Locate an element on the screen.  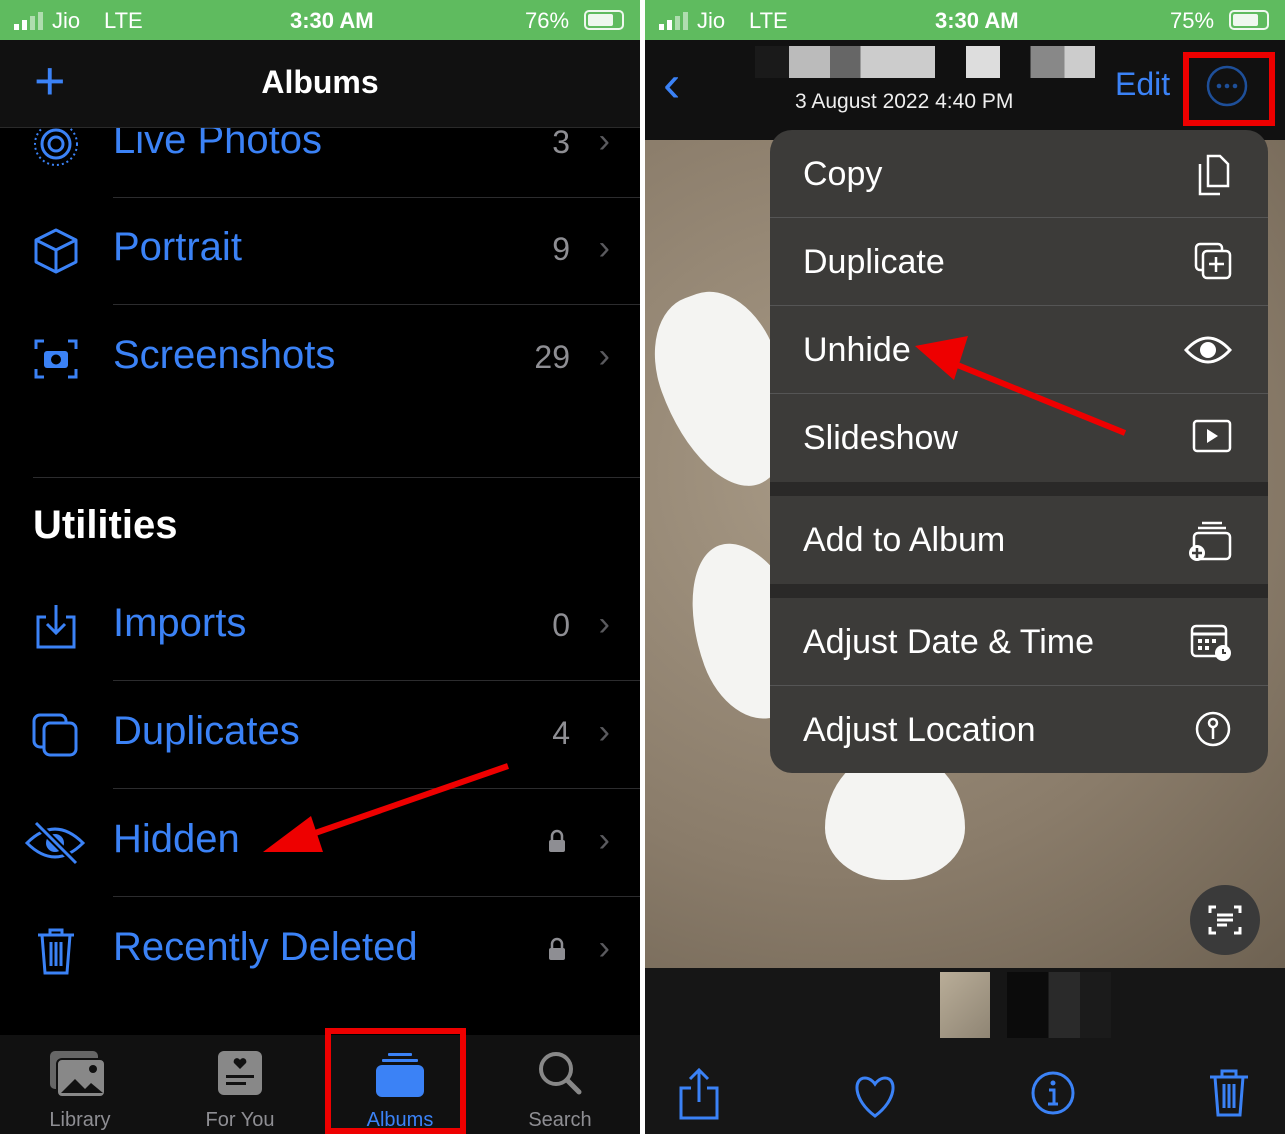
cube-icon is located at coordinates (56, 251).